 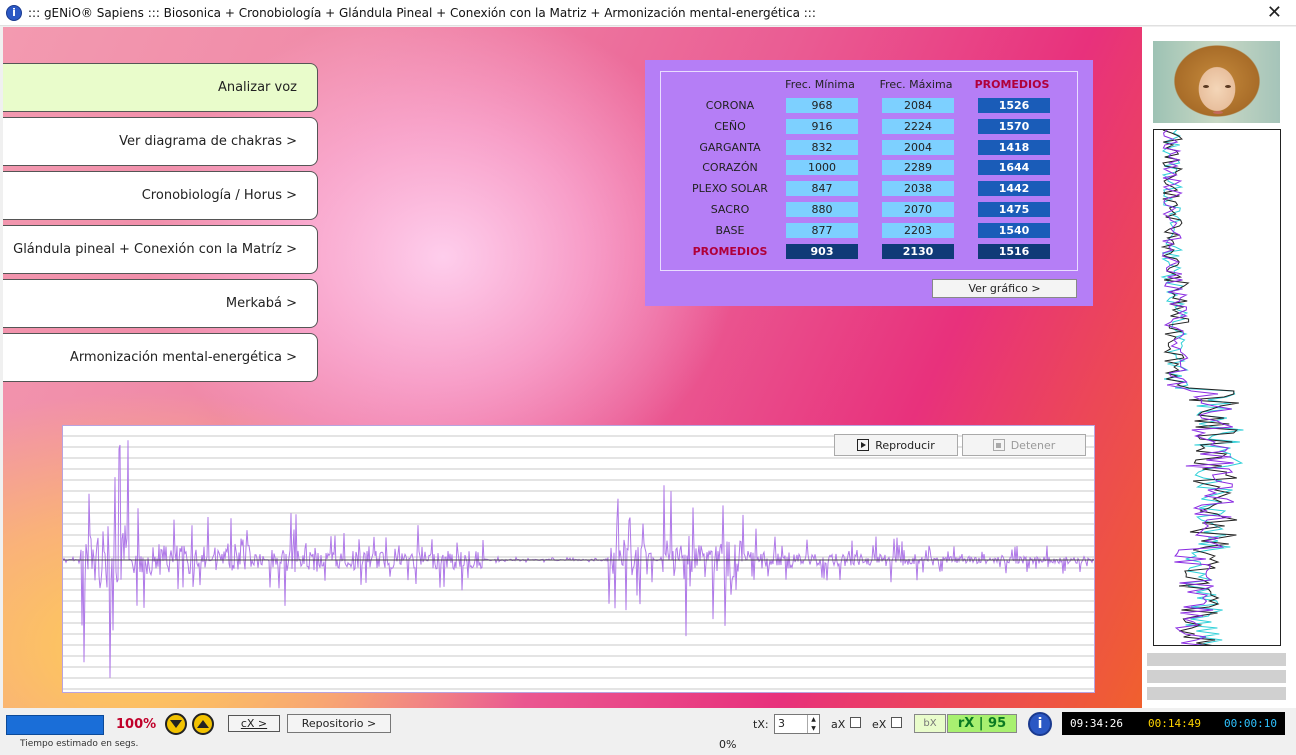 What do you see at coordinates (918, 189) in the screenshot?
I see `stats-cell-max: 2038` at bounding box center [918, 189].